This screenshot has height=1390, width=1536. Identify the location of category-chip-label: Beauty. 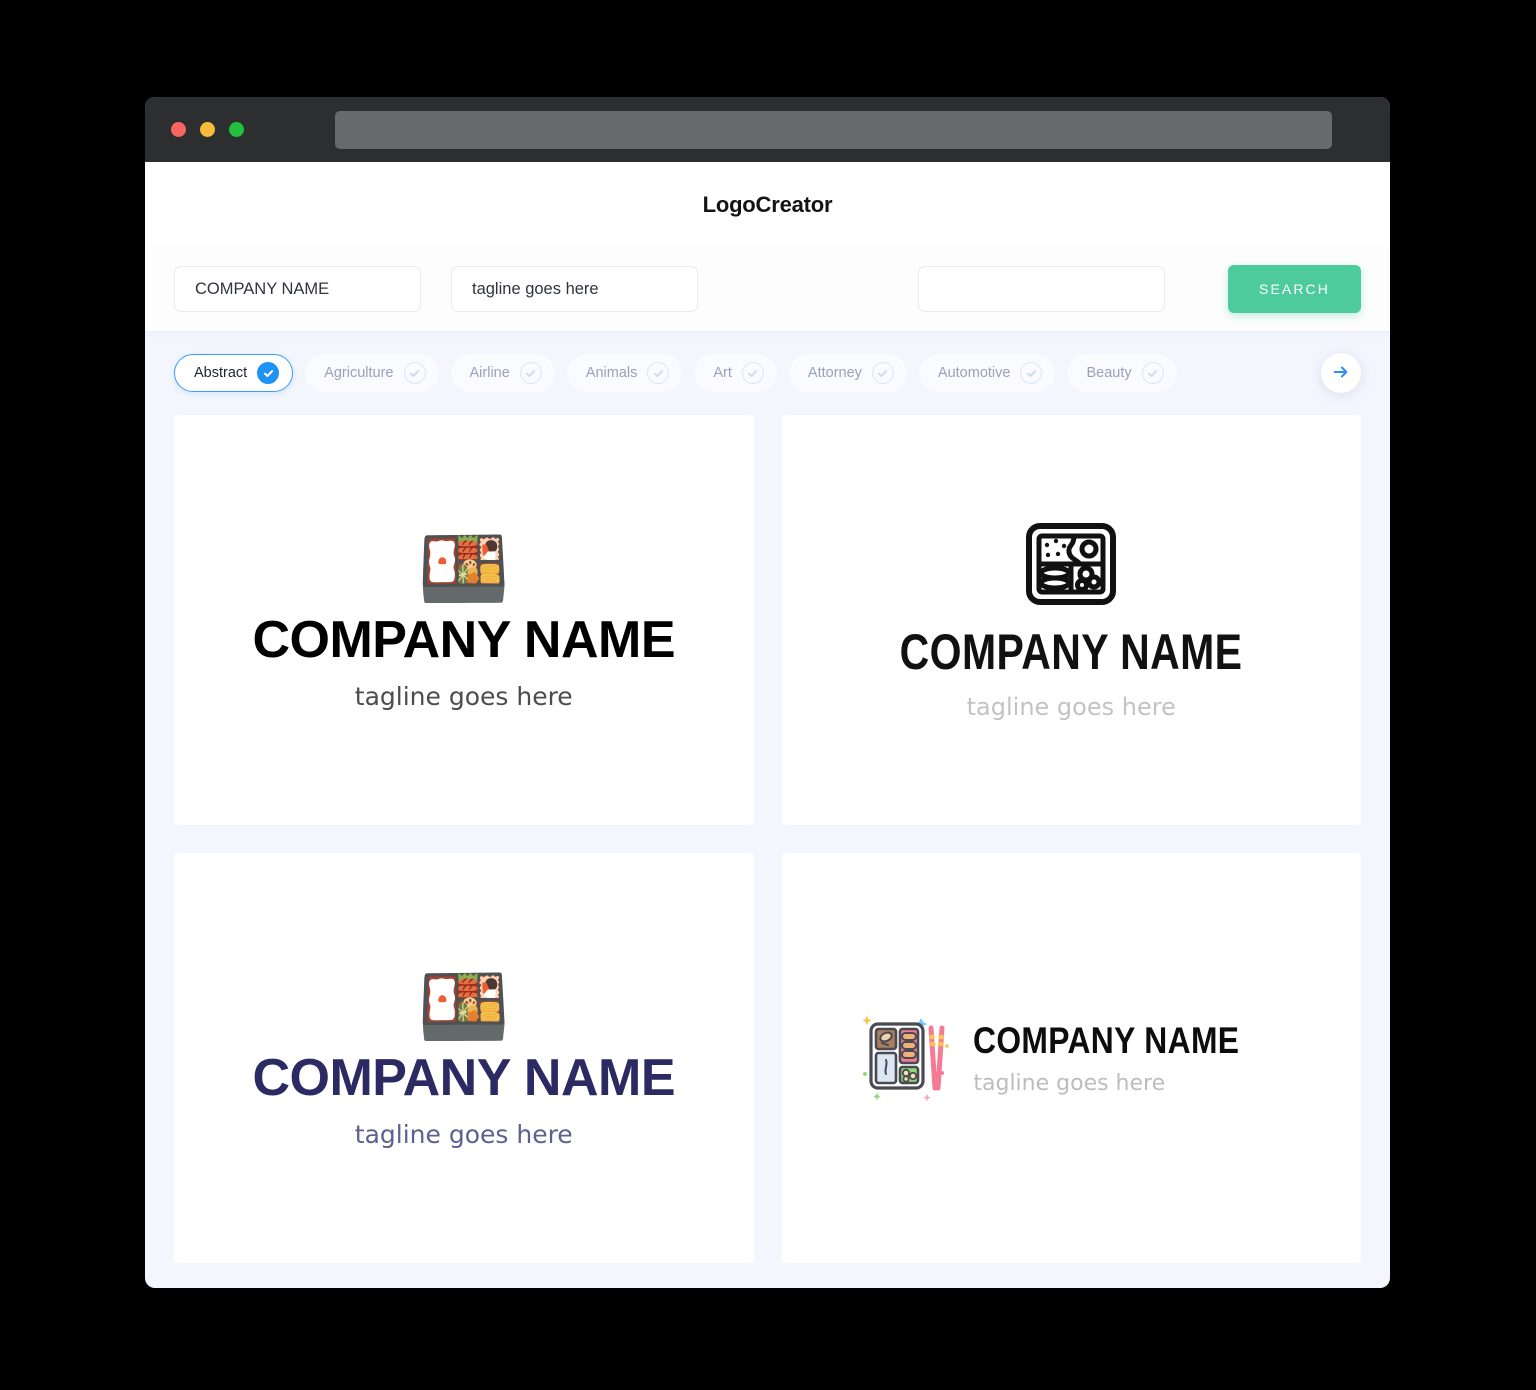
(1109, 373).